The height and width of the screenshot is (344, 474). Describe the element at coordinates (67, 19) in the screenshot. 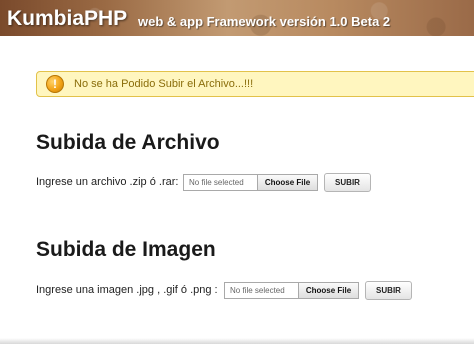

I see `logo: KumbiaPHP` at that location.